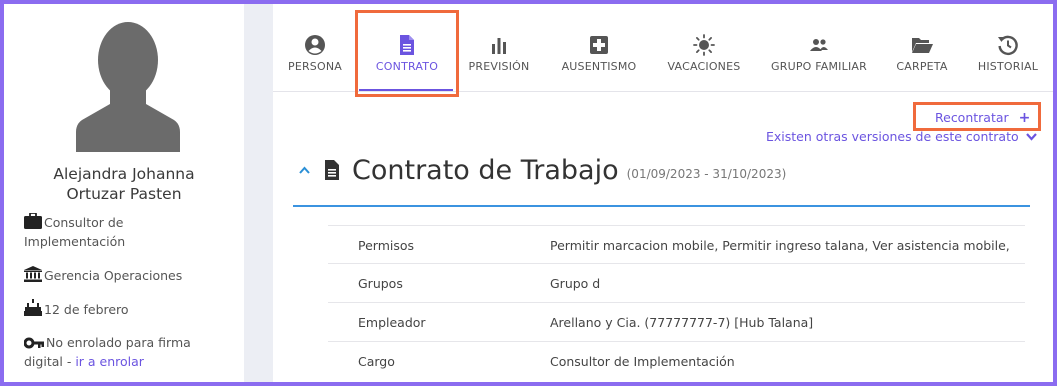  Describe the element at coordinates (33, 221) in the screenshot. I see `briefcase-icon` at that location.